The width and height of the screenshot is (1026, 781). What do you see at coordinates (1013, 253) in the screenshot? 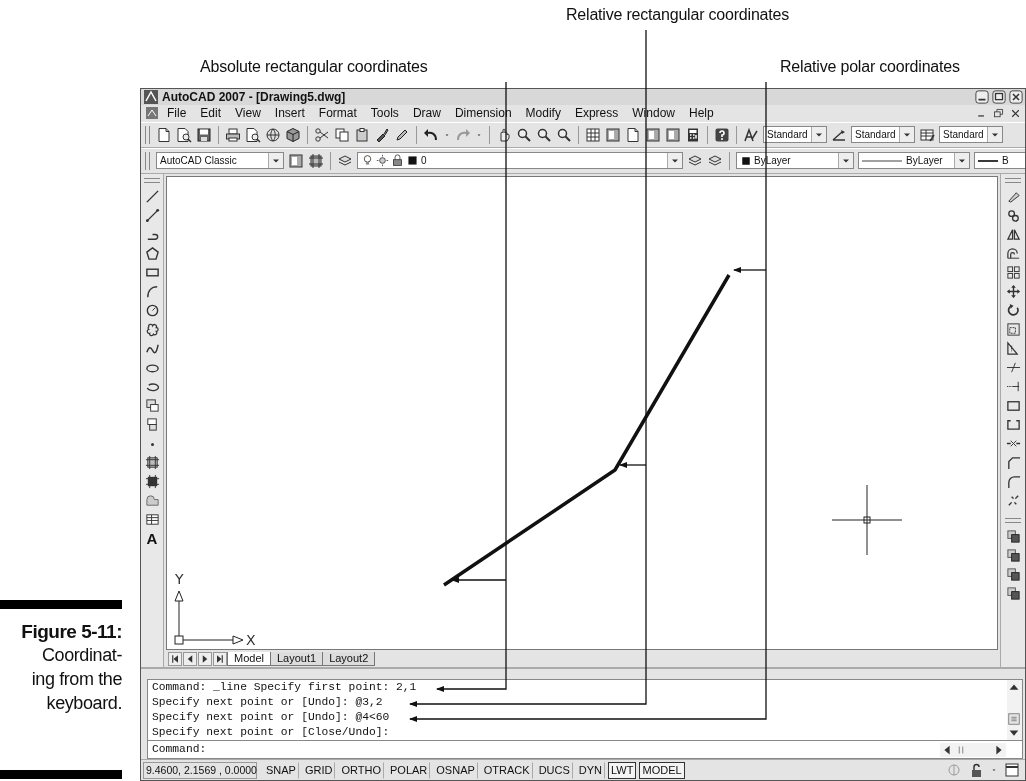
I see `offset-icon` at bounding box center [1013, 253].